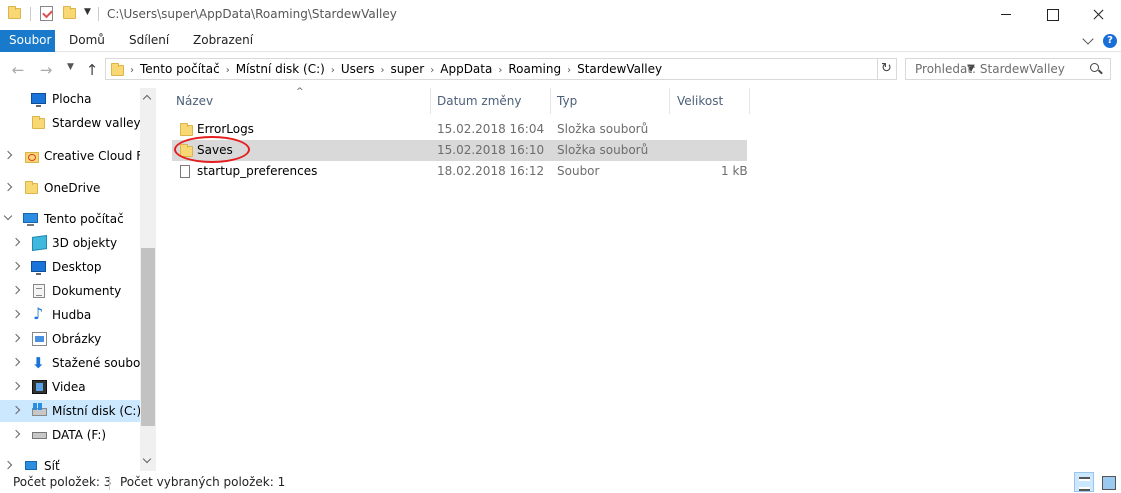 The height and width of the screenshot is (493, 1121). I want to click on local-disk-icon, so click(39, 409).